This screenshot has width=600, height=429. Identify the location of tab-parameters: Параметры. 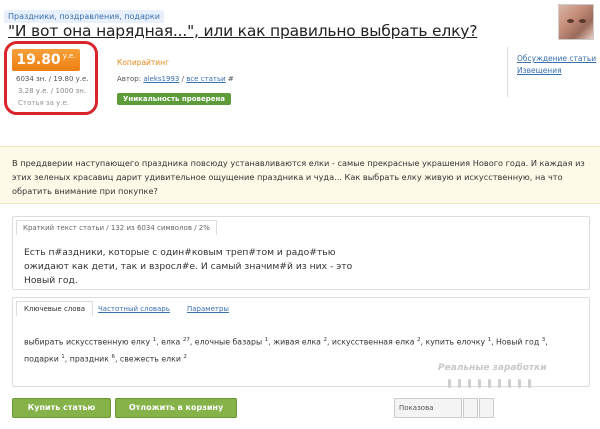
(208, 309).